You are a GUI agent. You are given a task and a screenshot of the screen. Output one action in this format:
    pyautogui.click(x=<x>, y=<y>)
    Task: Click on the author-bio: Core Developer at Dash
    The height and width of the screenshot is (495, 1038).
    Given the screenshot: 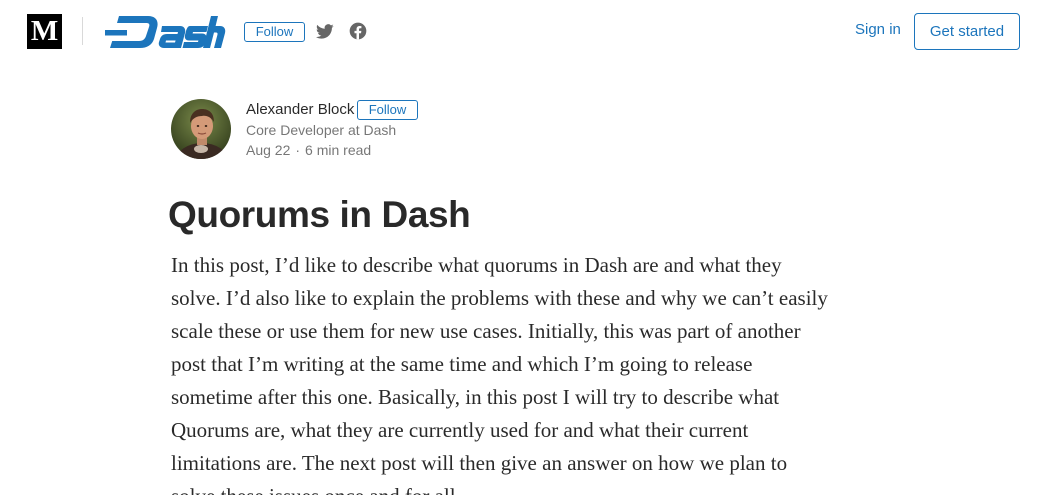 What is the action you would take?
    pyautogui.click(x=321, y=130)
    